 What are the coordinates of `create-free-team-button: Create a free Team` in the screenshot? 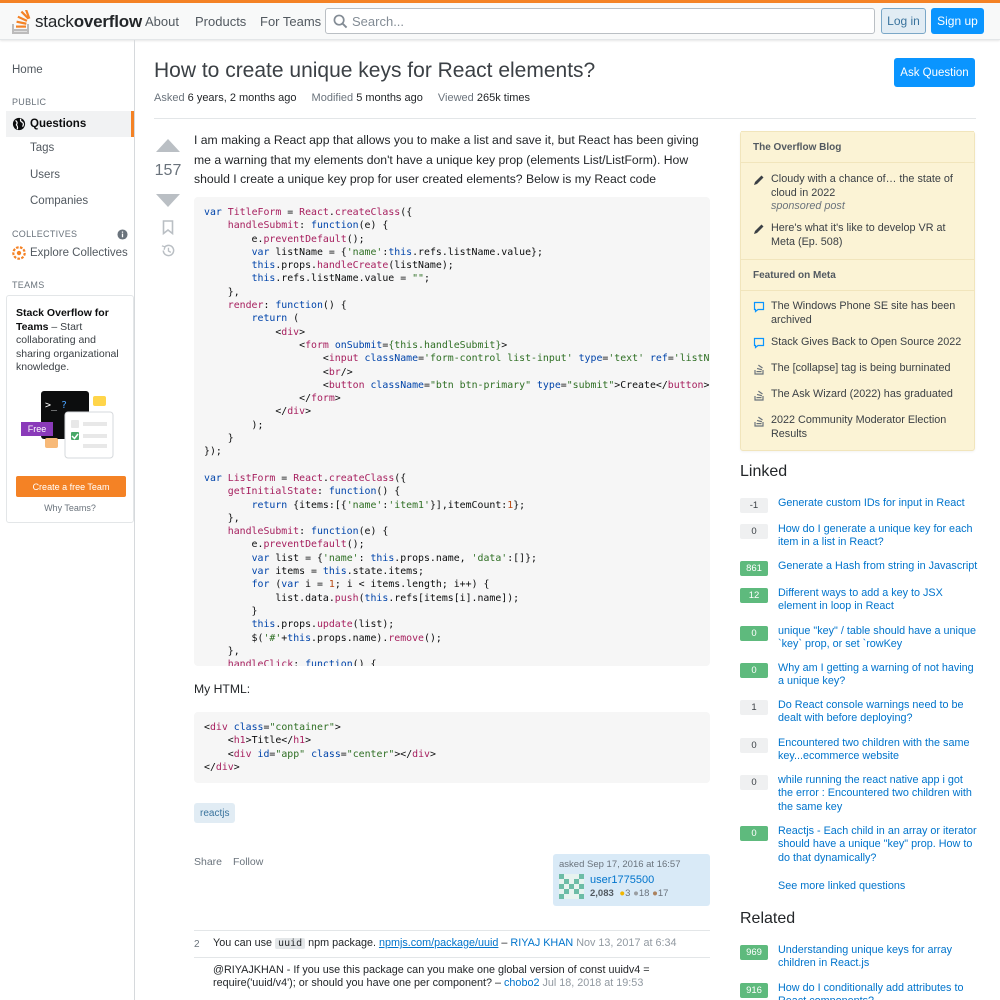 It's located at (71, 486).